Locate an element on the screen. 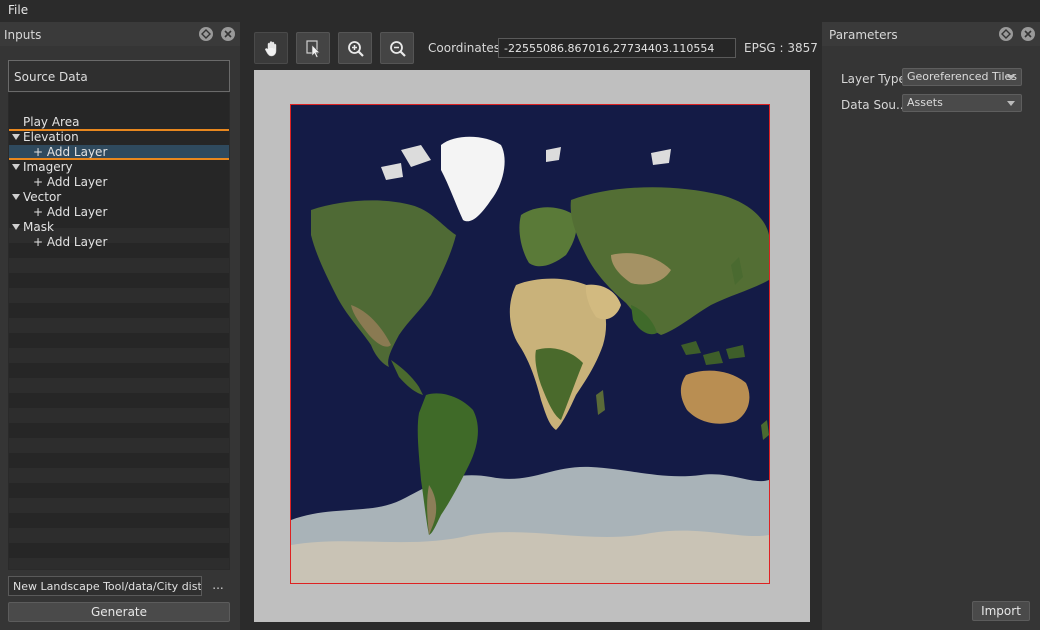 The width and height of the screenshot is (1040, 630). file-menu: File is located at coordinates (18, 10).